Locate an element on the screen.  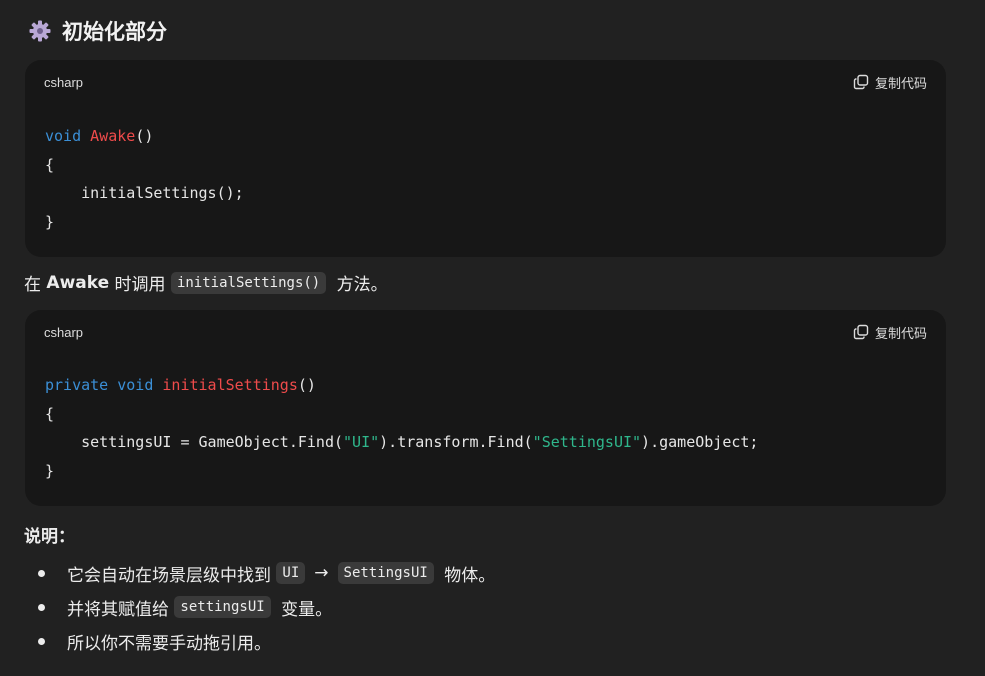
inline-code: initialSettings() is located at coordinates (248, 282).